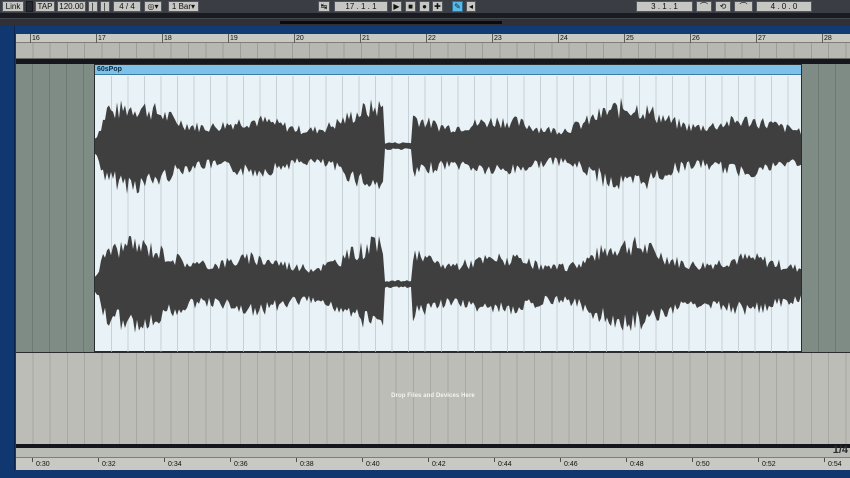  I want to click on record-icon: ●, so click(424, 6).